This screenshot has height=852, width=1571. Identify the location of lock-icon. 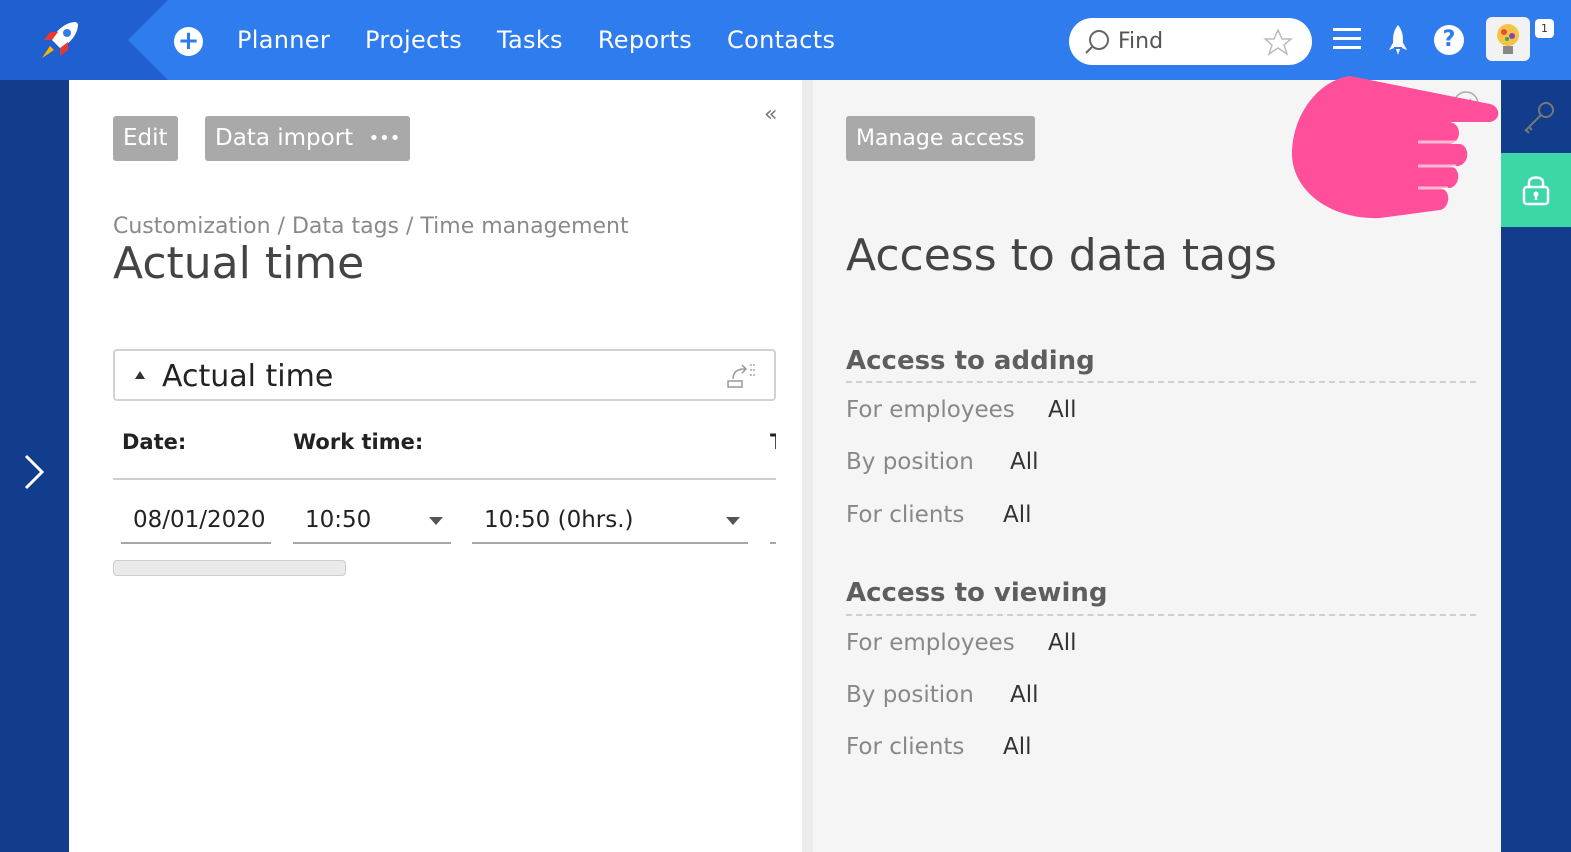
(1536, 191).